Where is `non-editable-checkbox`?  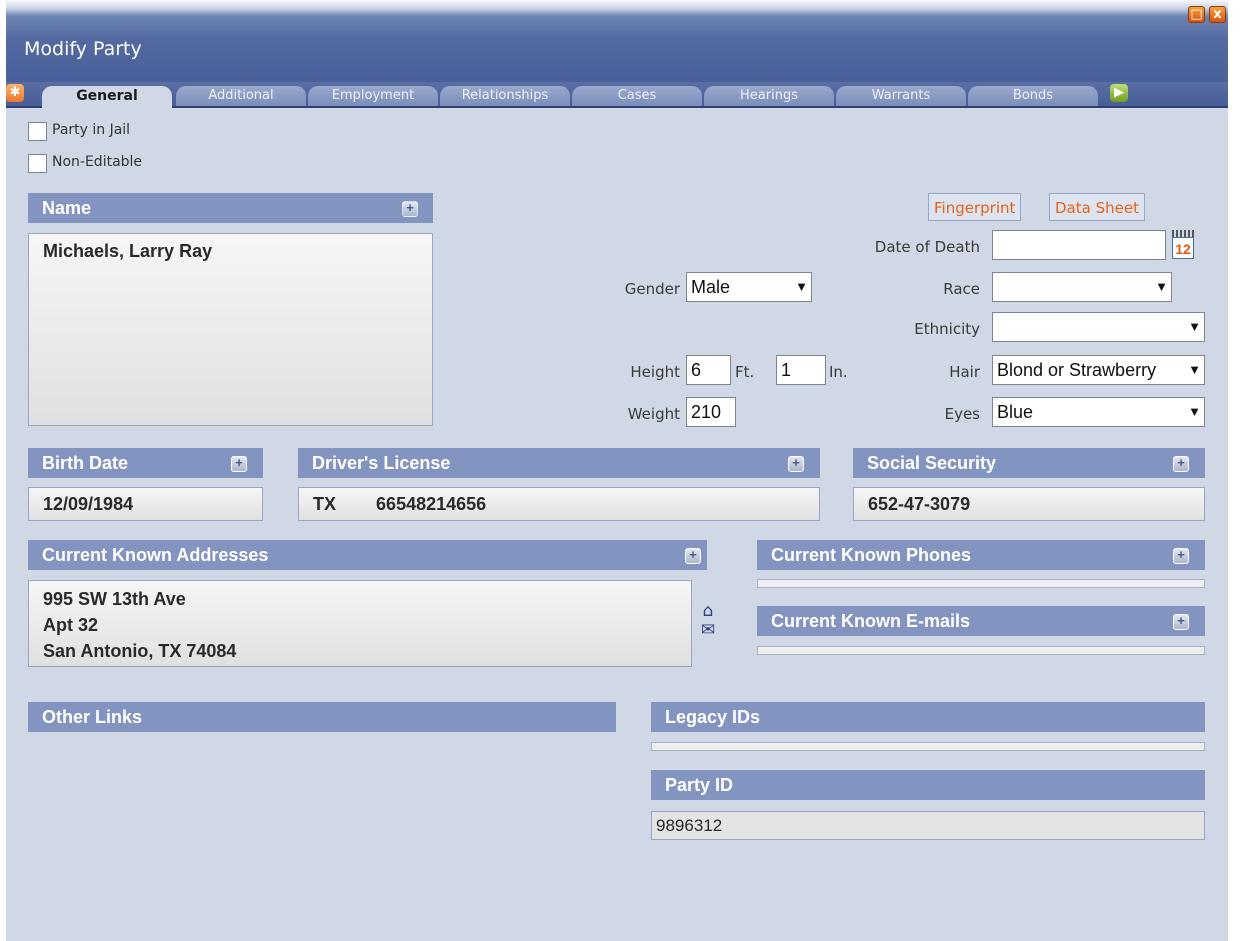
non-editable-checkbox is located at coordinates (37, 163).